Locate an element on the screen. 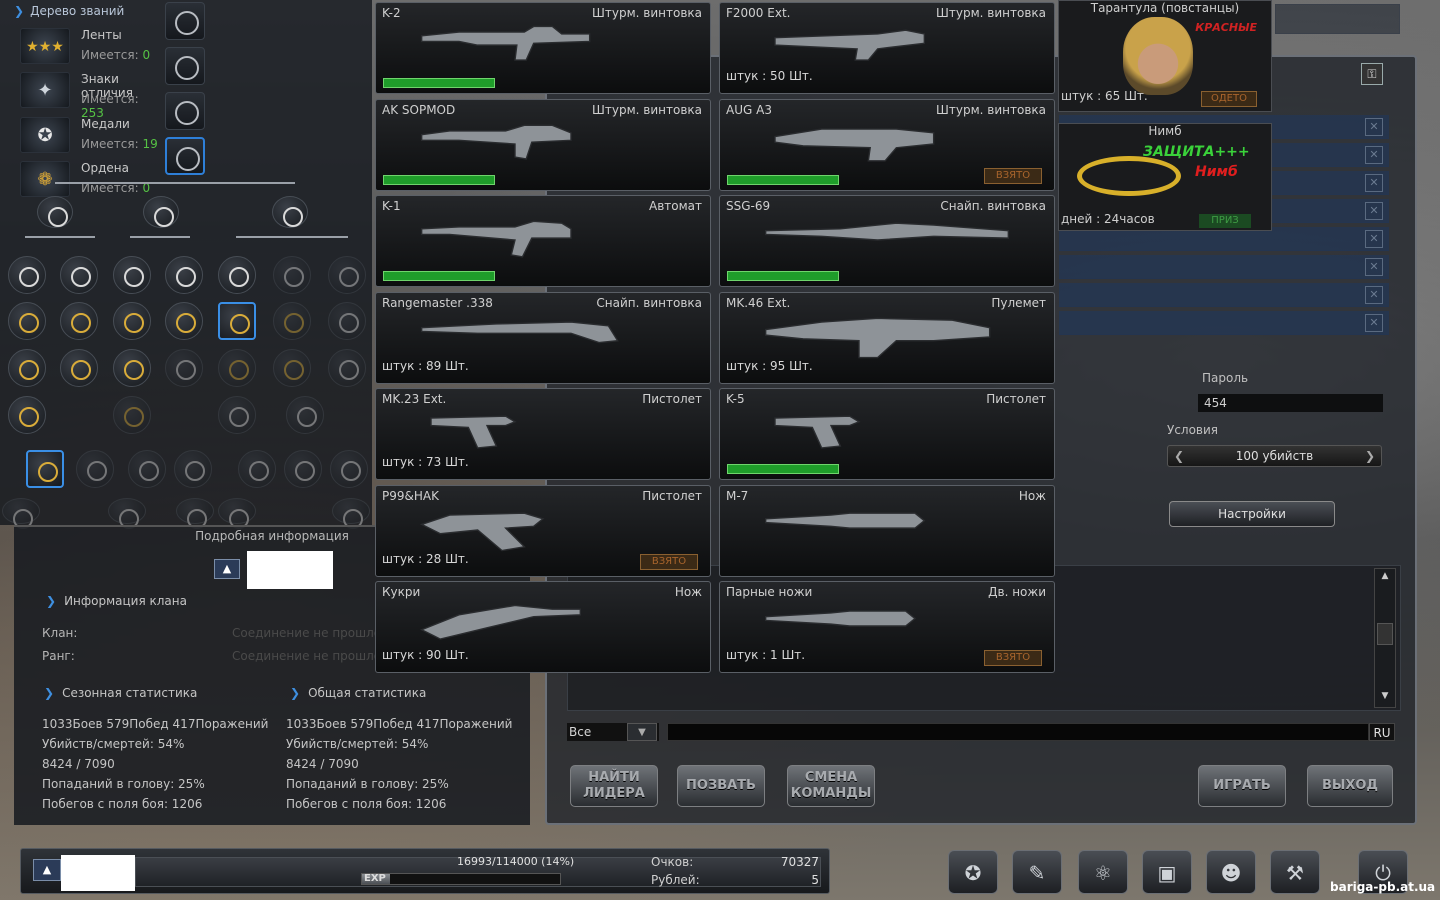 This screenshot has width=1440, height=900. conditions-selector: ❮ 100 убийств ❯ is located at coordinates (1274, 456).